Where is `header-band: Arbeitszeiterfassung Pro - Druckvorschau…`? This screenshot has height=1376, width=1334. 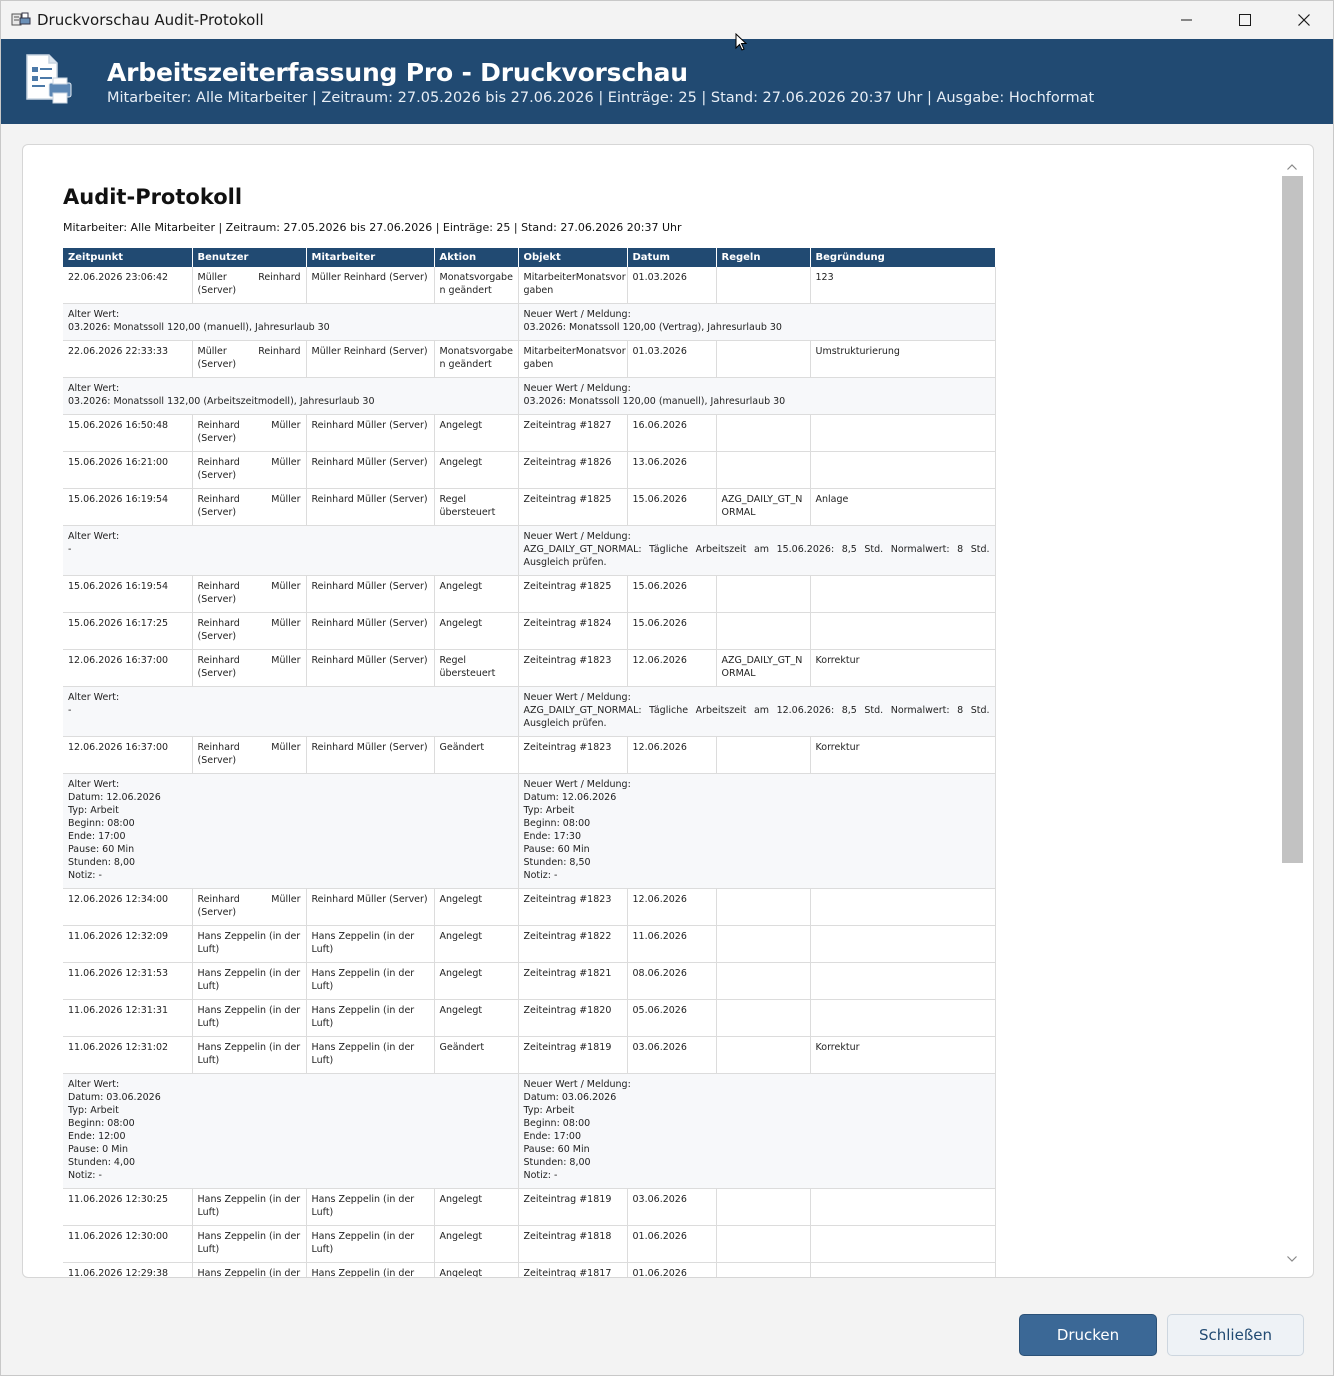
header-band: Arbeitszeiterfassung Pro - Druckvorschau… is located at coordinates (667, 81).